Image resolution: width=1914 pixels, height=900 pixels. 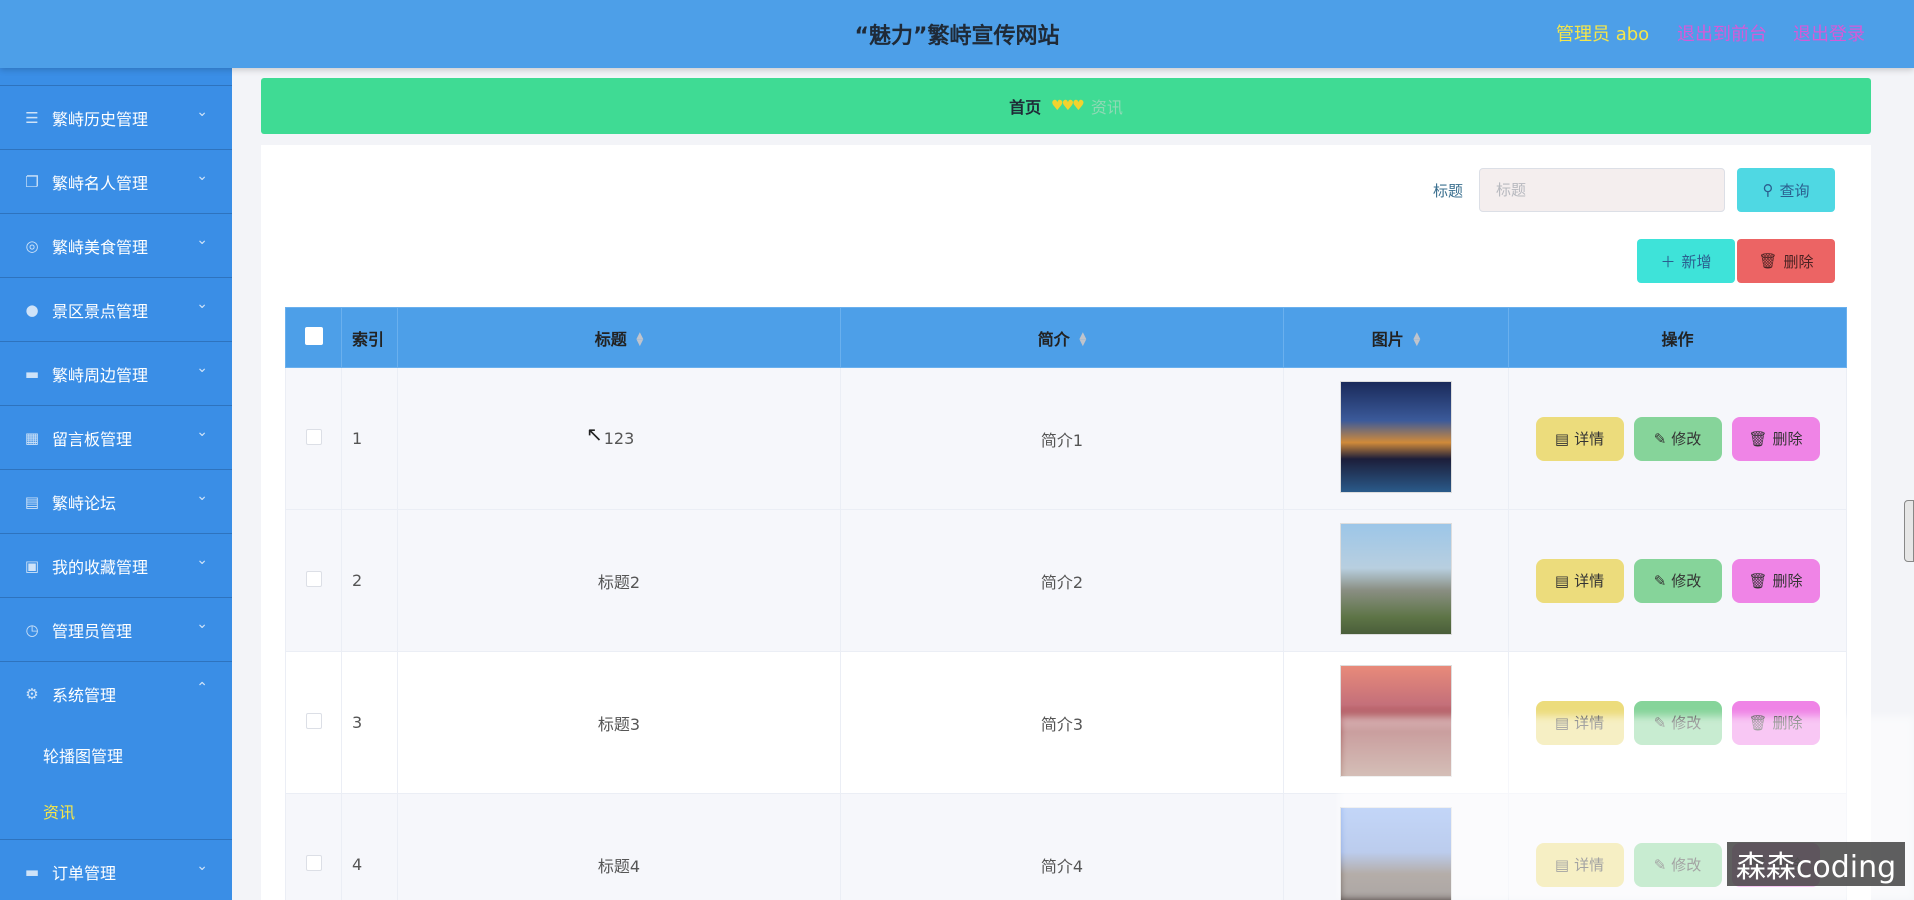 I want to click on breadcrumb-current: 资讯, so click(x=1106, y=107).